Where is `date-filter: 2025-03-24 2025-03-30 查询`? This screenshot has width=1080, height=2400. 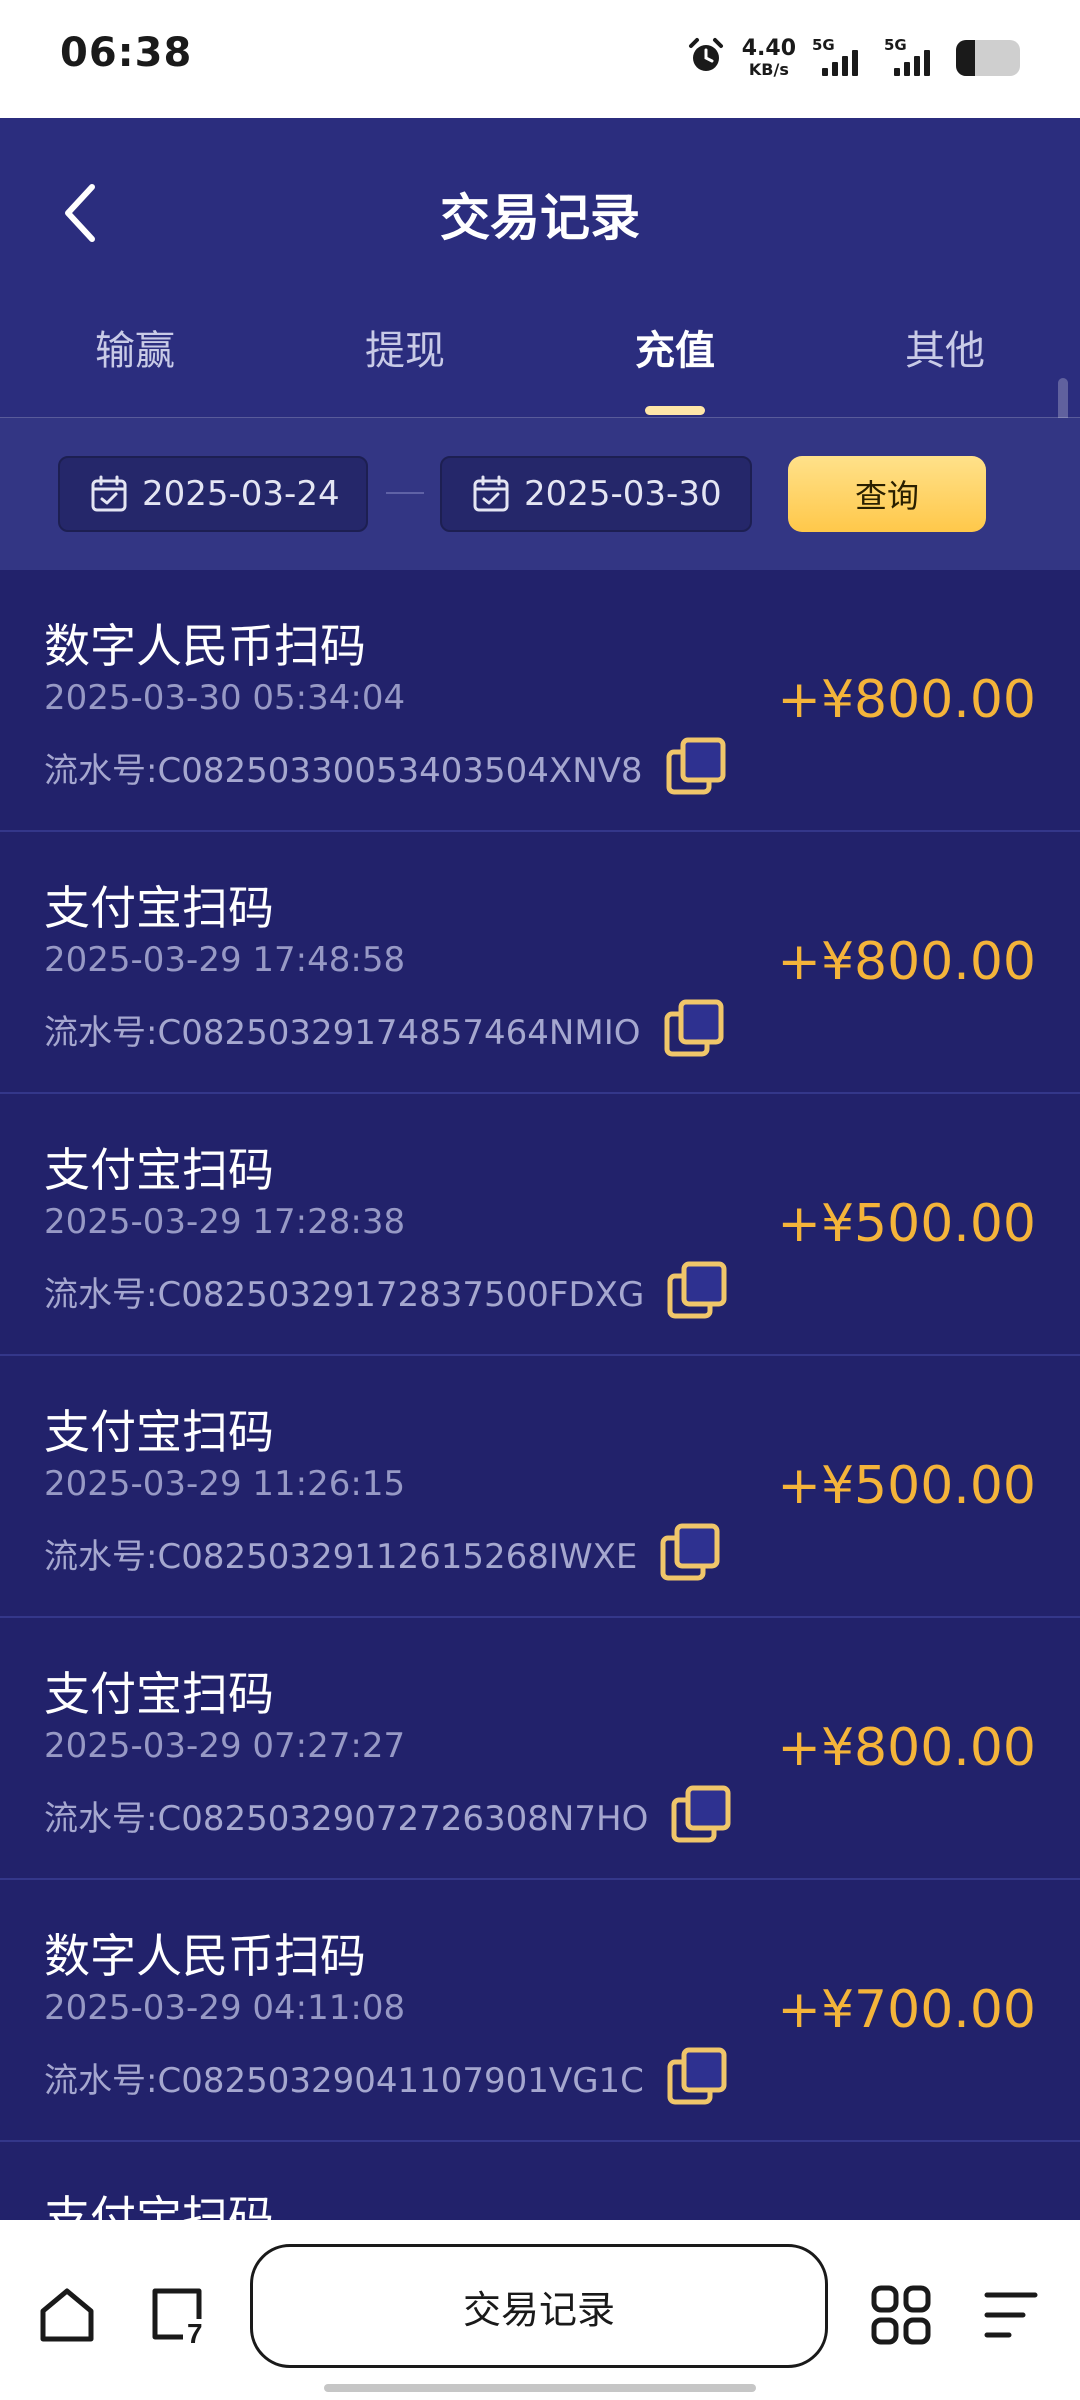 date-filter: 2025-03-24 2025-03-30 查询 is located at coordinates (540, 494).